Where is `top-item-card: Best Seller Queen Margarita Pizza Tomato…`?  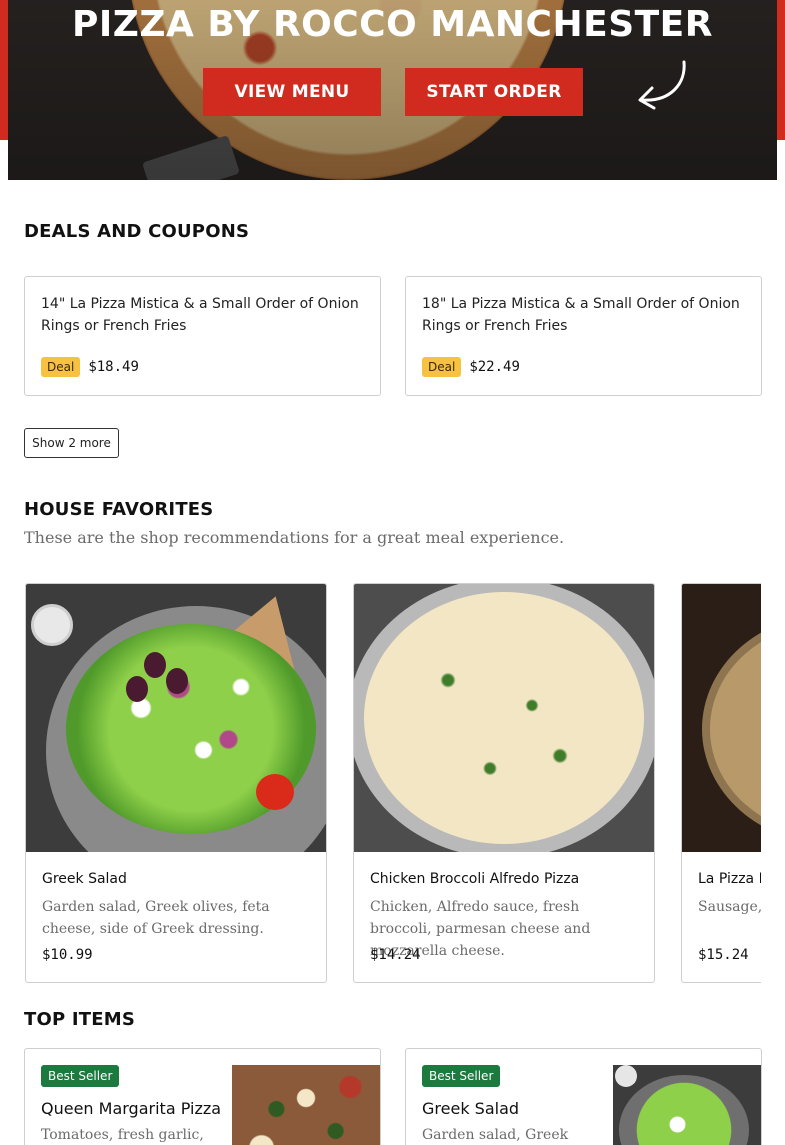
top-item-card: Best Seller Queen Margarita Pizza Tomato… is located at coordinates (202, 1096).